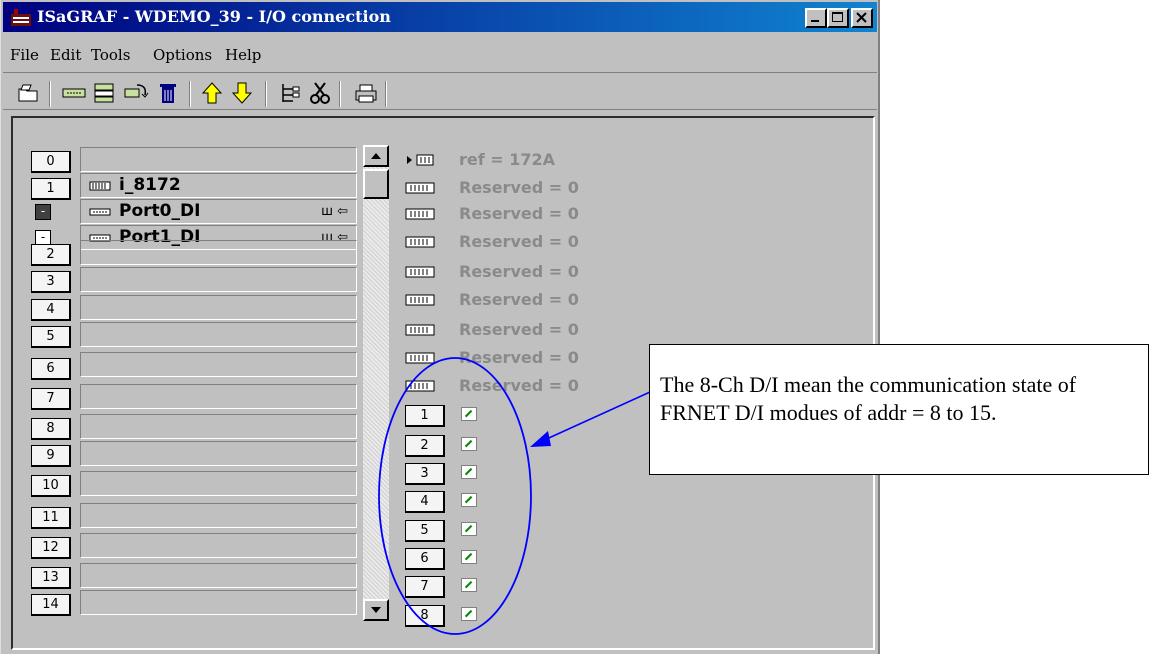 This screenshot has height=654, width=1152. I want to click on maximize-button, so click(838, 18).